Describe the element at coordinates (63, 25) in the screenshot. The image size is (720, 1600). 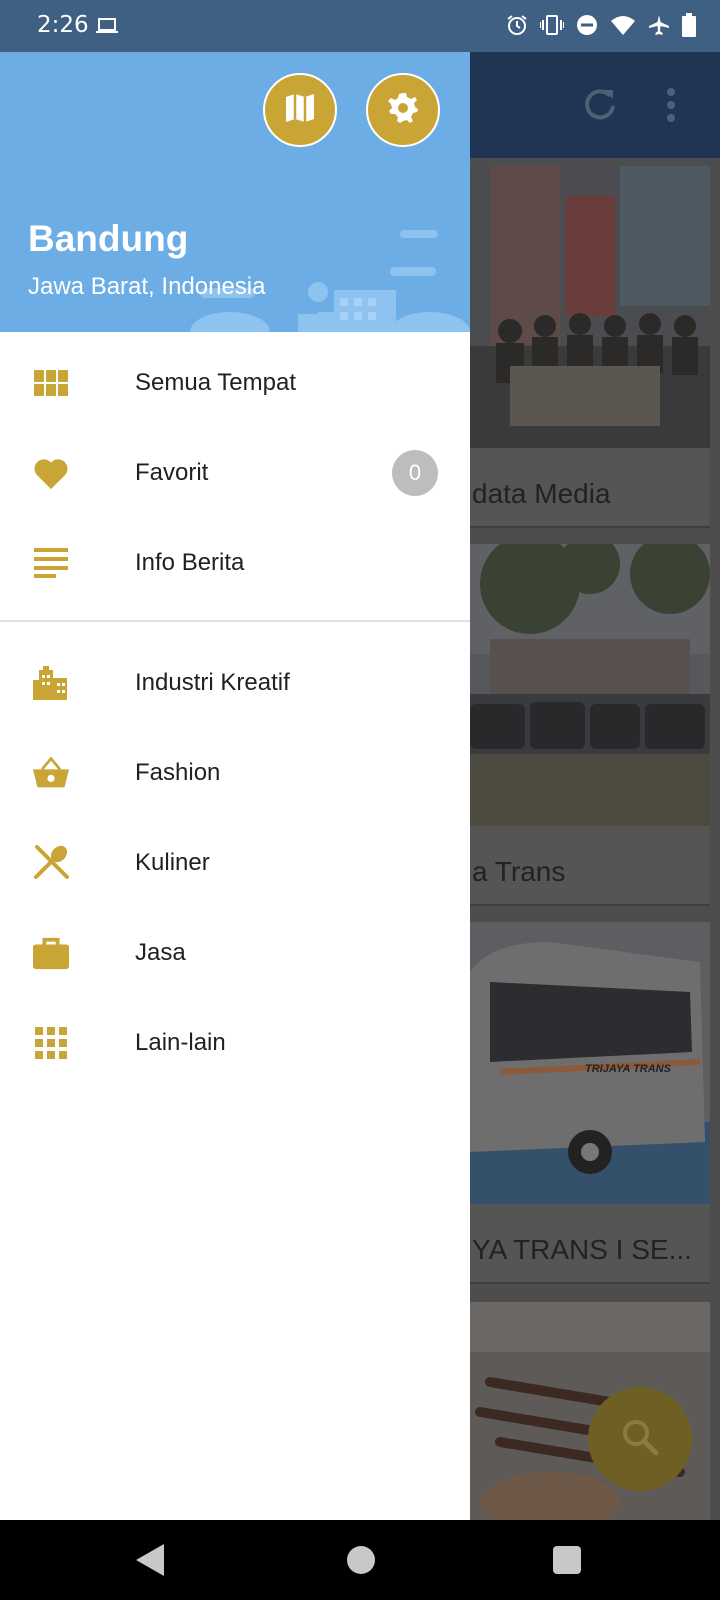
I see `status-time: 2:26` at that location.